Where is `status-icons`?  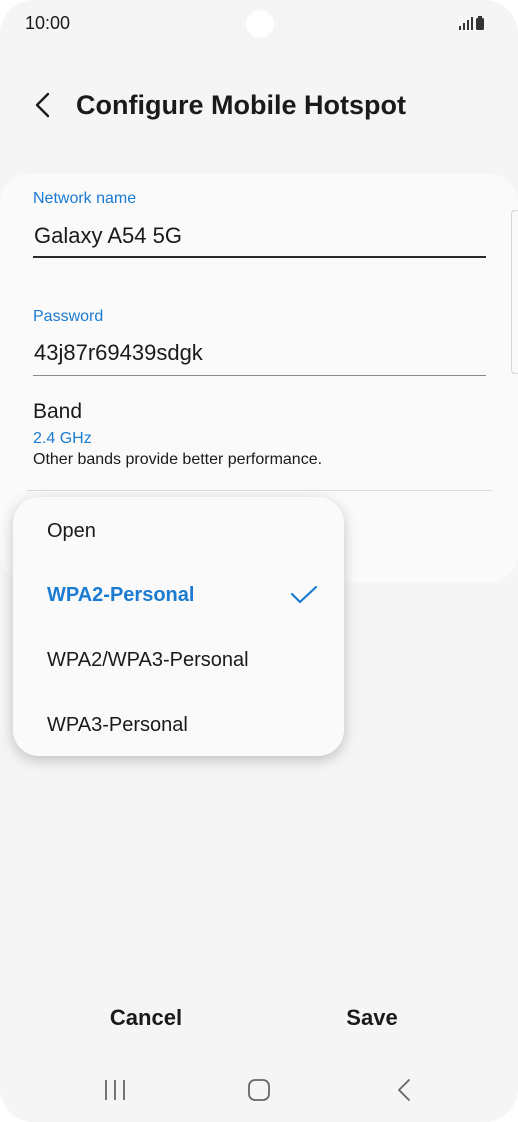
status-icons is located at coordinates (471, 23).